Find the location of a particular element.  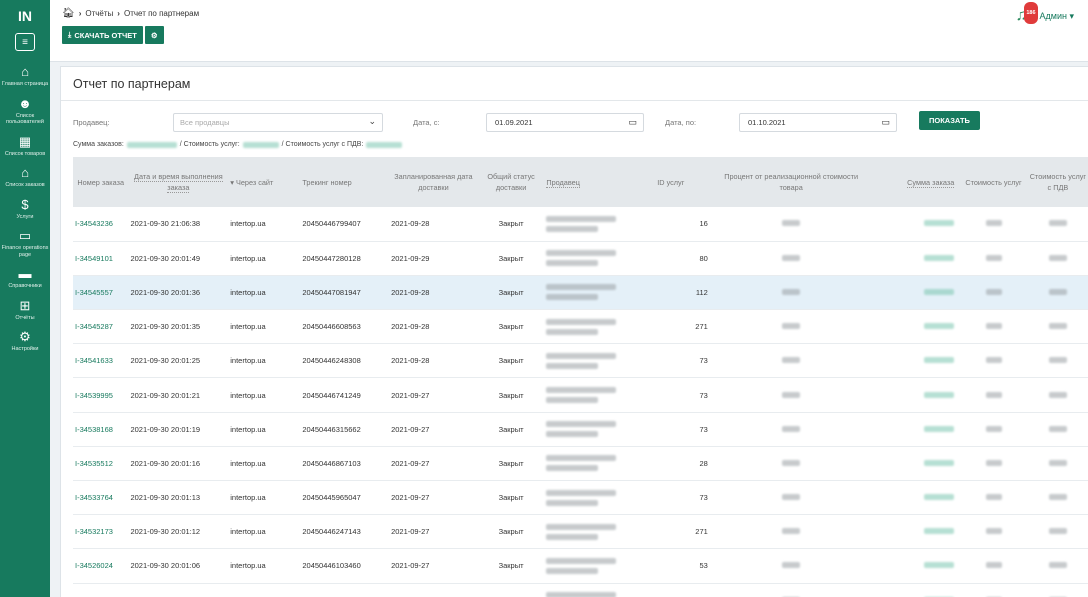

download-report-button: ⤓ СКАЧАТЬ ОТЧЕТ is located at coordinates (102, 35).